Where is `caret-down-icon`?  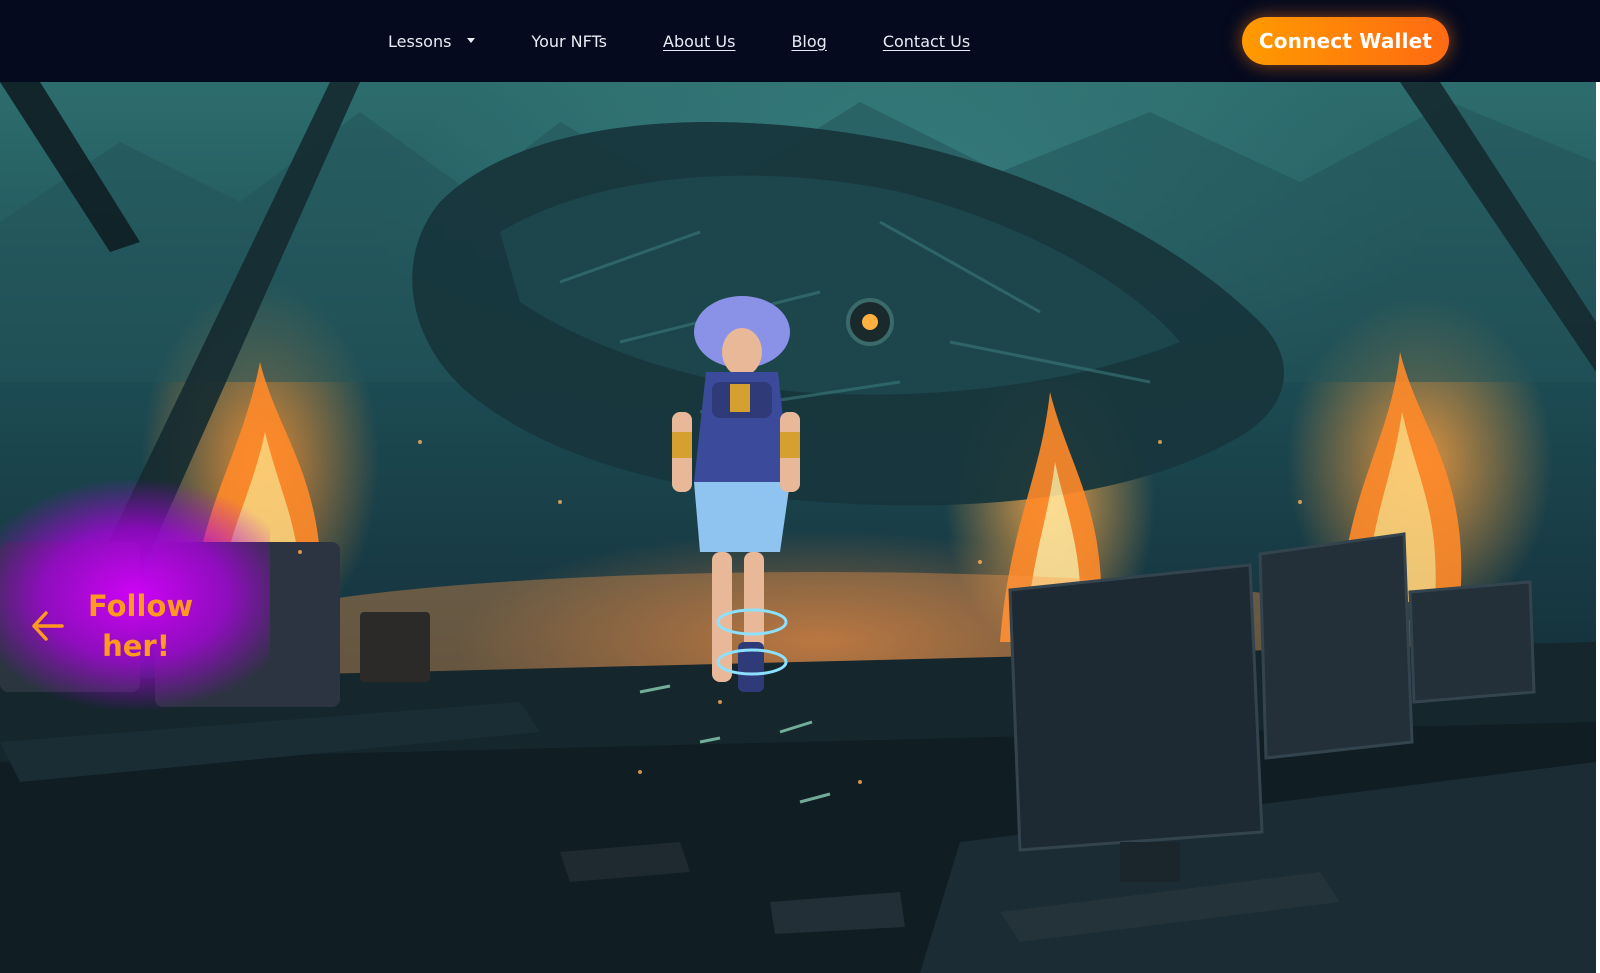 caret-down-icon is located at coordinates (471, 40).